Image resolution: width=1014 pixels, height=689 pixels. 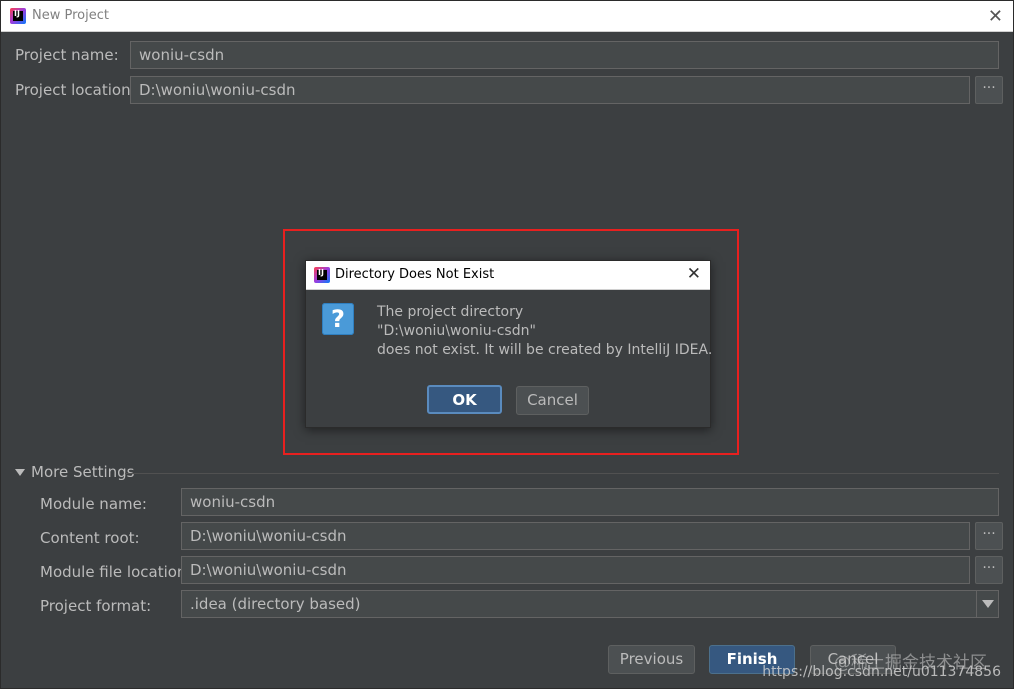 What do you see at coordinates (550, 90) in the screenshot?
I see `project-location-input: D:\woniu\woniu-csdn` at bounding box center [550, 90].